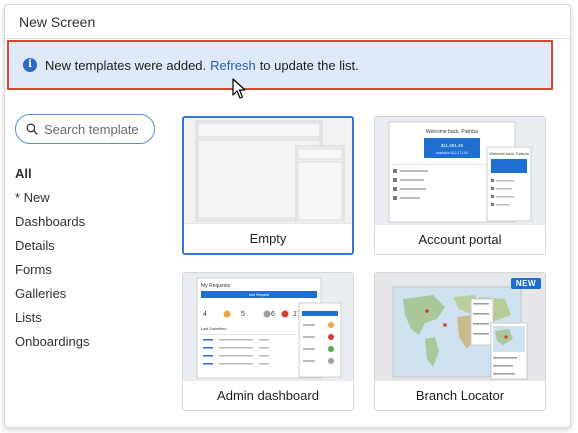 The height and width of the screenshot is (433, 578). Describe the element at coordinates (52, 246) in the screenshot. I see `category-details: Details` at that location.